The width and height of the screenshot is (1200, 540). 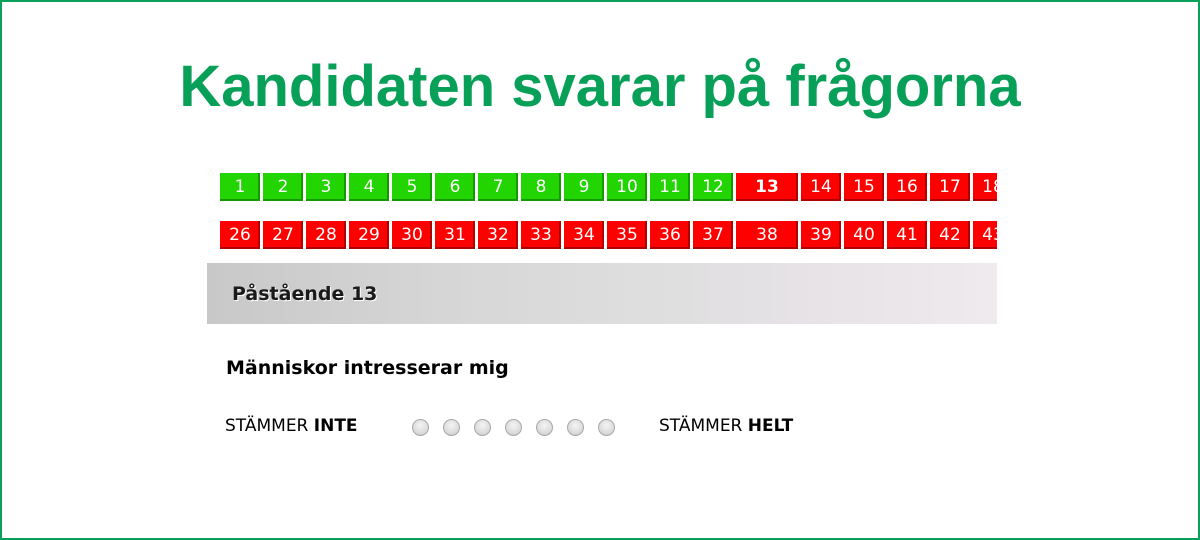 What do you see at coordinates (713, 187) in the screenshot?
I see `question-button-12: 12` at bounding box center [713, 187].